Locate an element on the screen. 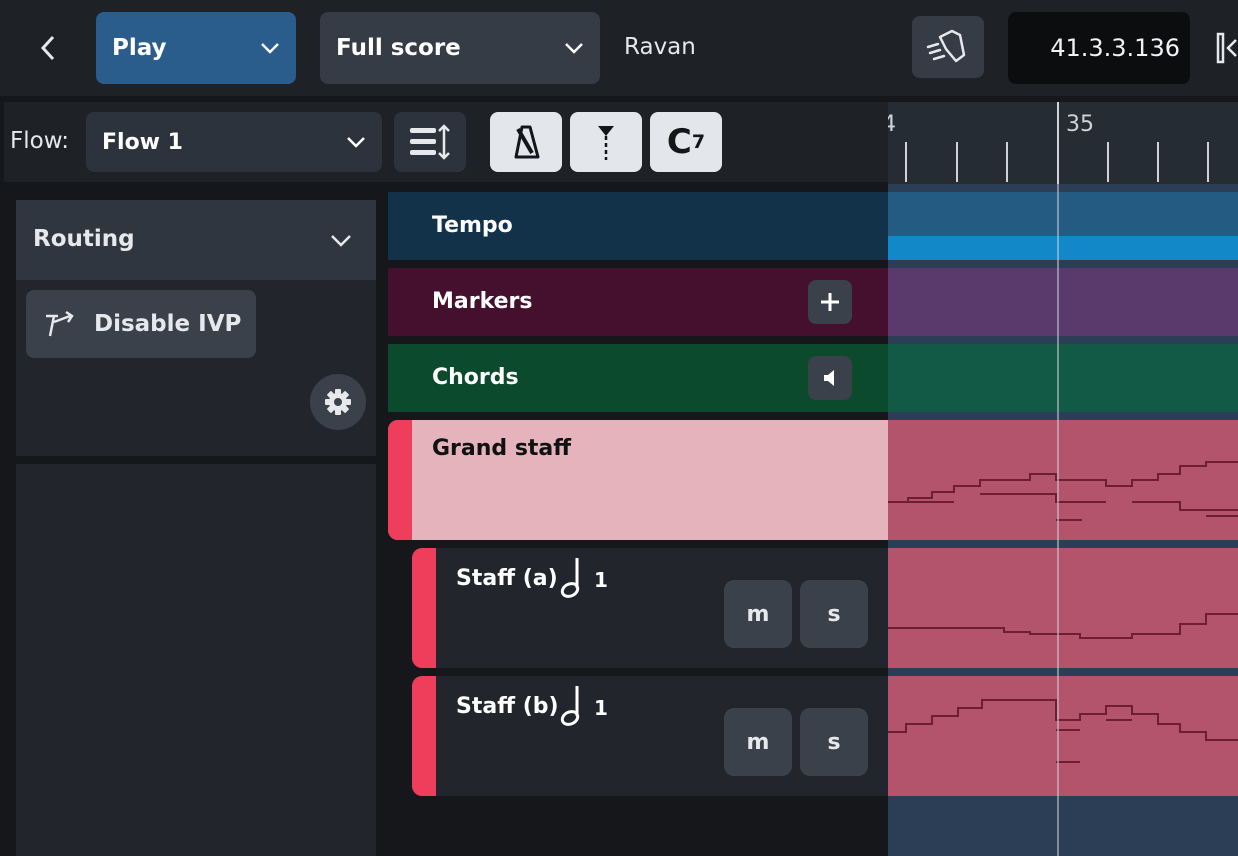  mode-label: Play is located at coordinates (139, 48).